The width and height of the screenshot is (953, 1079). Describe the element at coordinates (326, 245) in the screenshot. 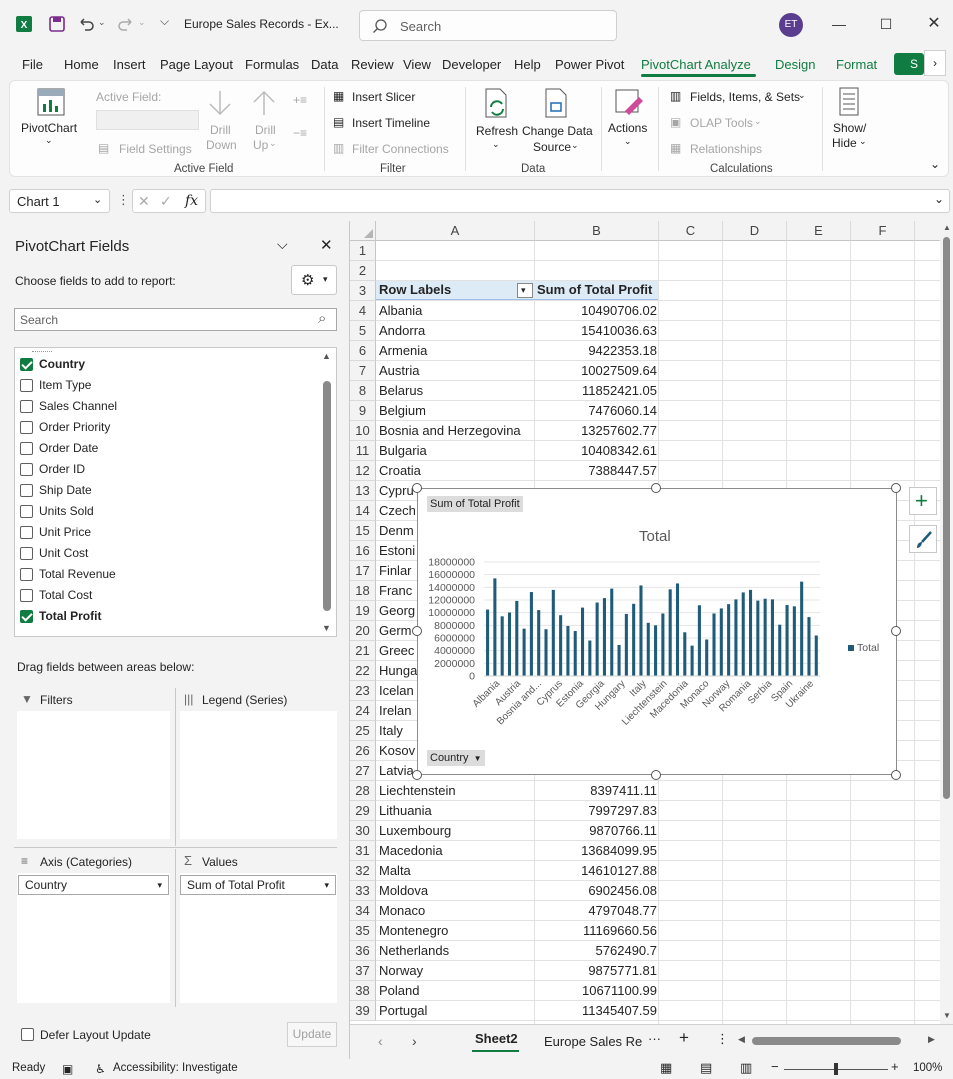

I see `close-pane-icon: ✕` at that location.